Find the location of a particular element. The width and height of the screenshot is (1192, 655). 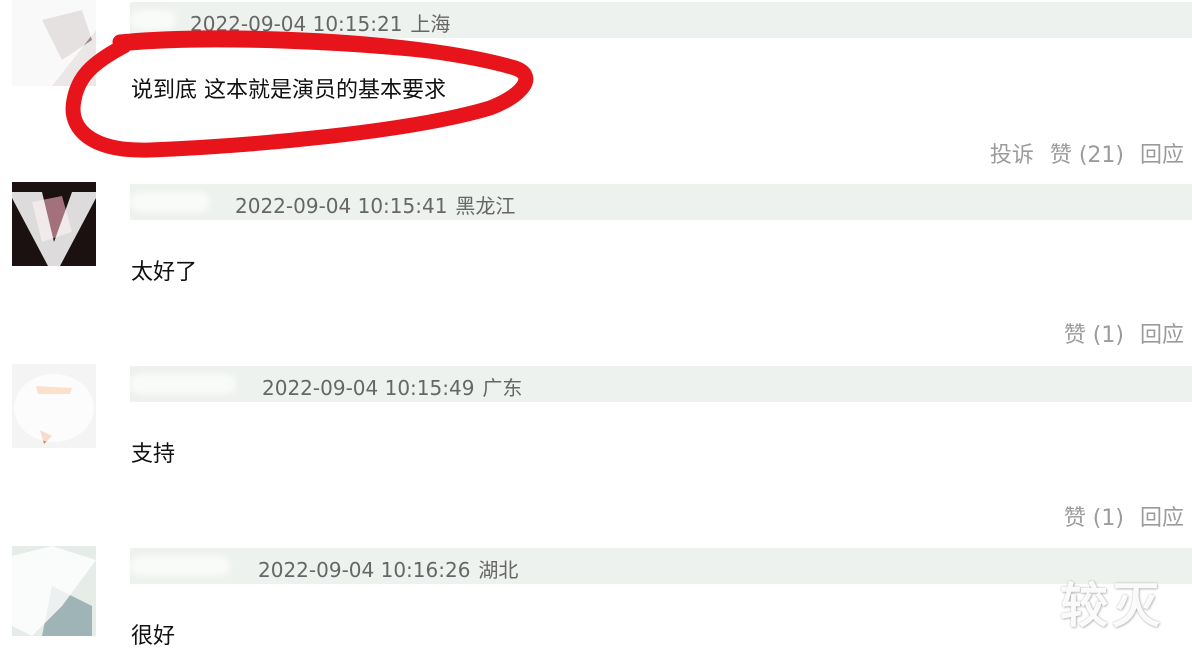

comment-meta-bar: 2022-09-04 10:15:49 广东 is located at coordinates (661, 384).